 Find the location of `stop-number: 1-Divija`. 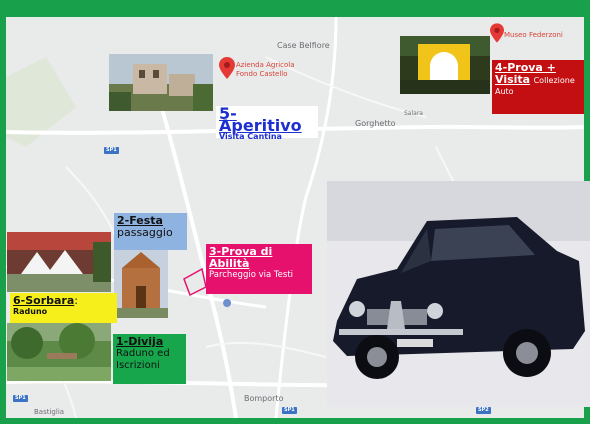

stop-number: 1-Divija is located at coordinates (140, 341).